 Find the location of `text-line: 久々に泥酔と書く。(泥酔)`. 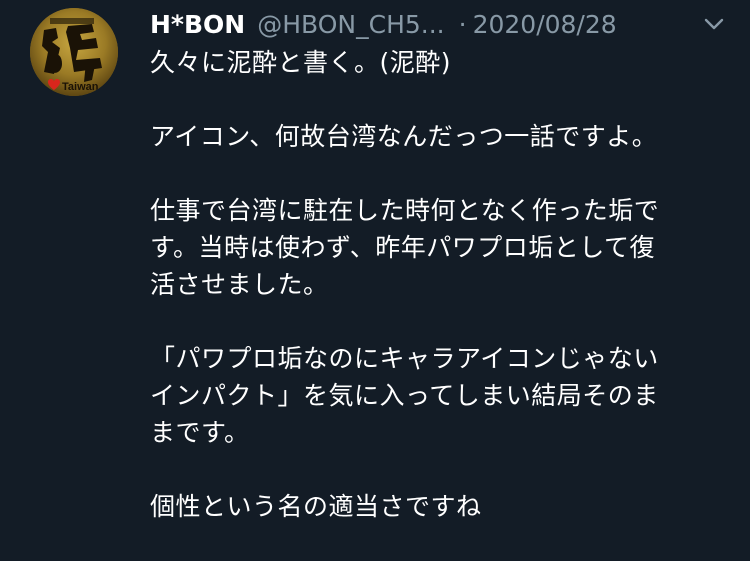

text-line: 久々に泥酔と書く。(泥酔) is located at coordinates (301, 62).